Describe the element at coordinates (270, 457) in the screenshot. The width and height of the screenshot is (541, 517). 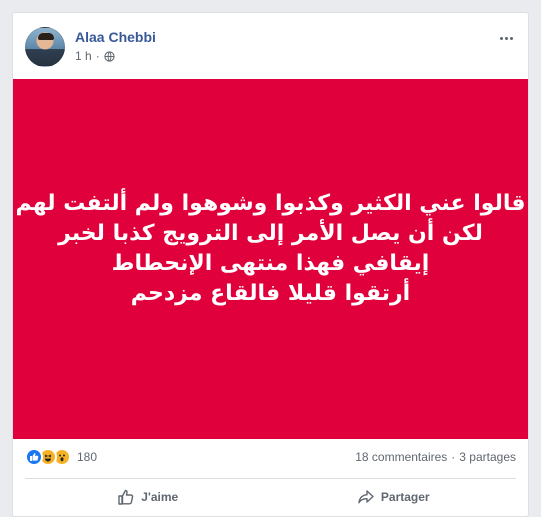
I see `post-stats: 180 18 commentaires · 3 partages` at that location.